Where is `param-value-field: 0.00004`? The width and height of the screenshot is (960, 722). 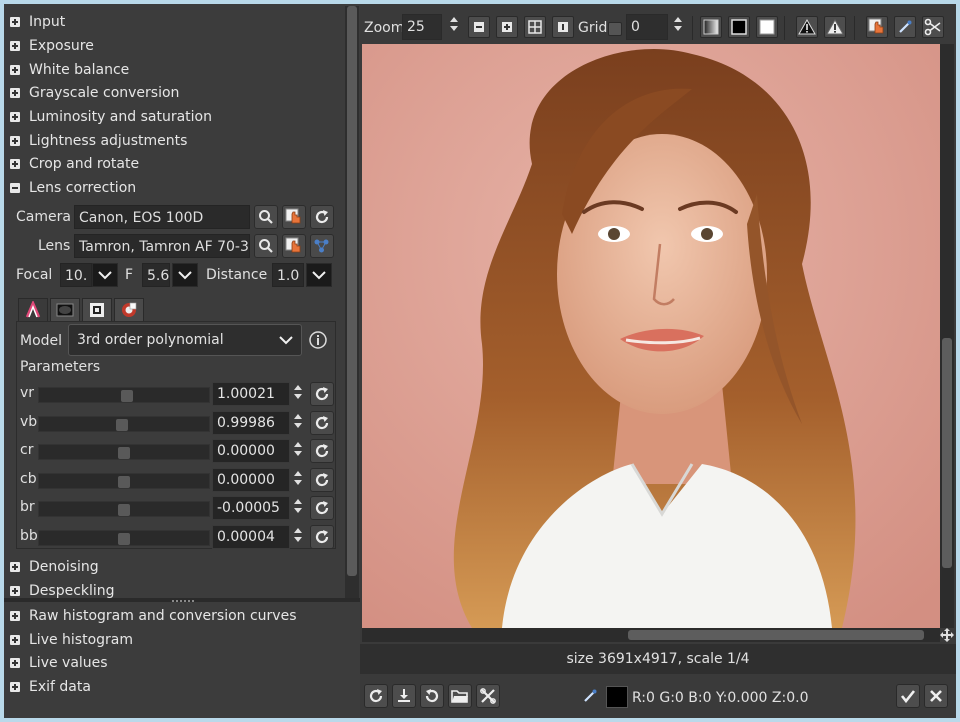 param-value-field: 0.00004 is located at coordinates (251, 537).